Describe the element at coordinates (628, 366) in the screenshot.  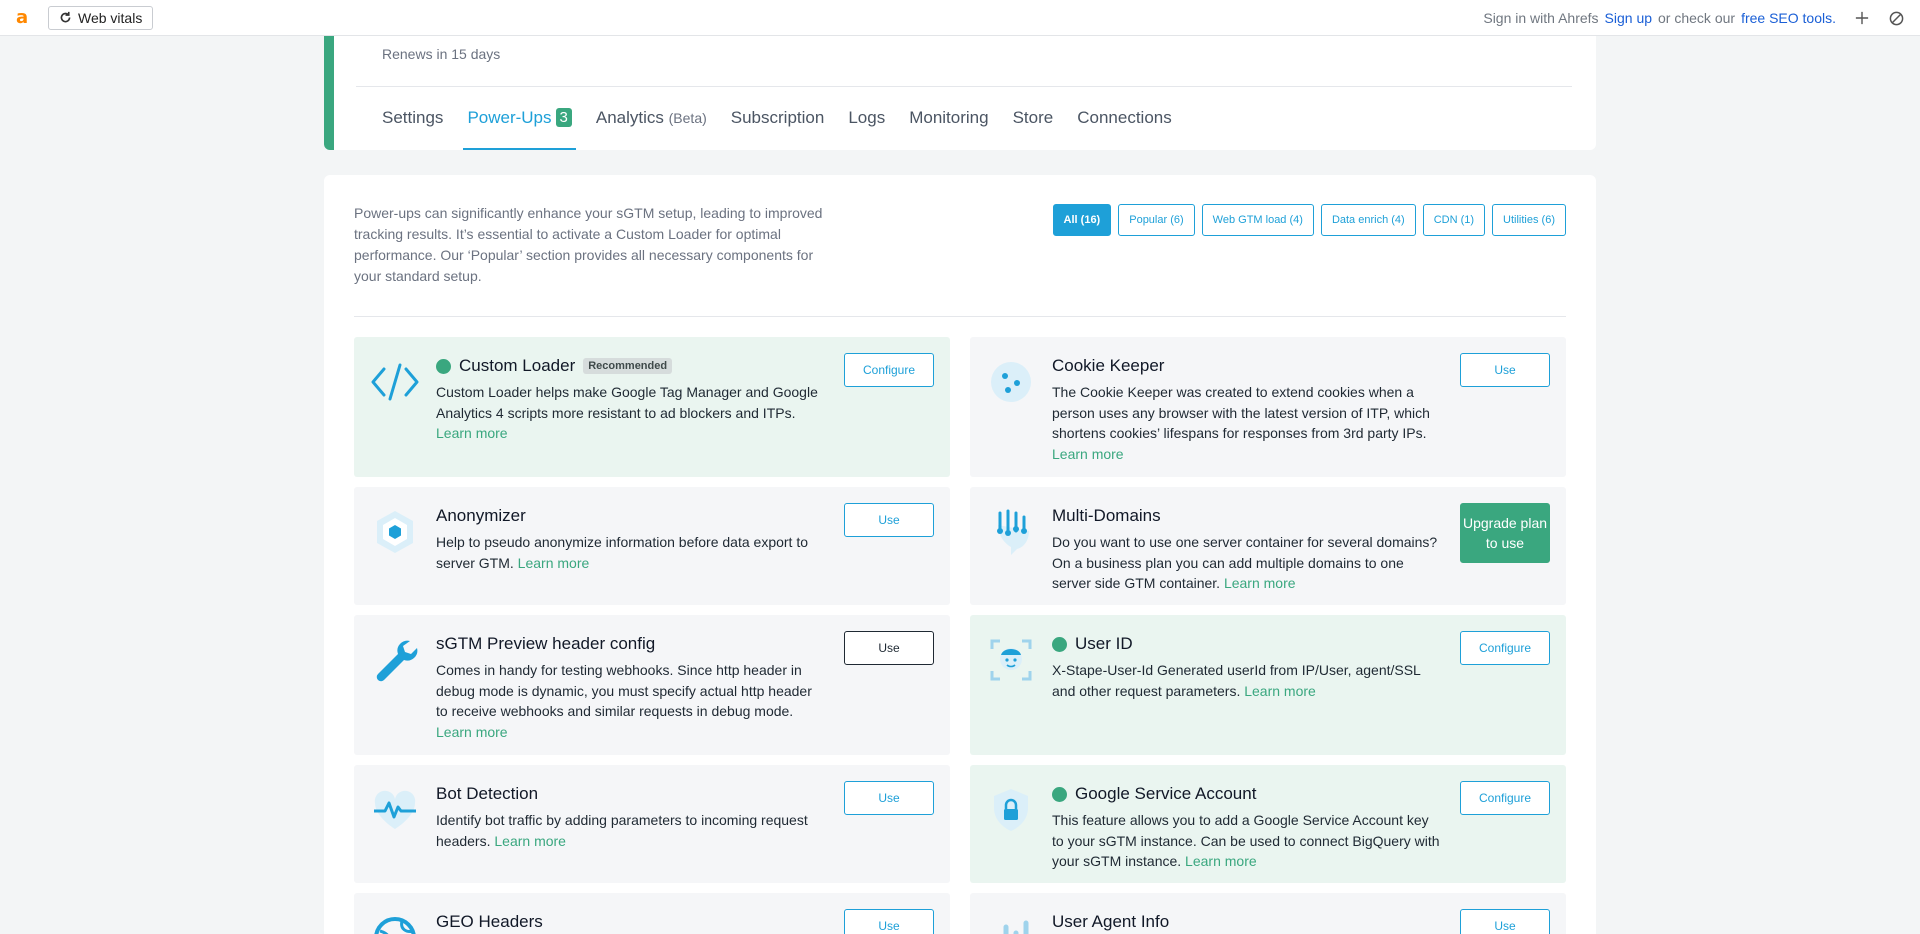
I see `recommended-badge: Recommended` at that location.